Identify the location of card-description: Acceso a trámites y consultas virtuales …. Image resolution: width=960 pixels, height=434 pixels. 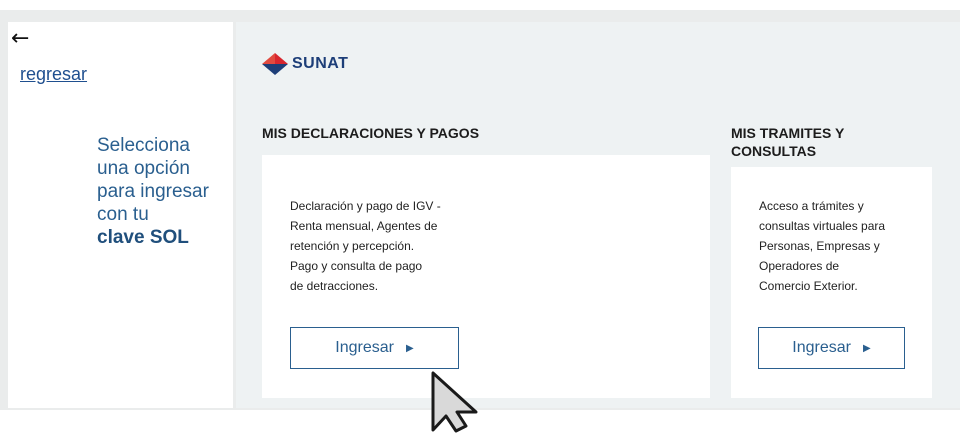
(822, 246).